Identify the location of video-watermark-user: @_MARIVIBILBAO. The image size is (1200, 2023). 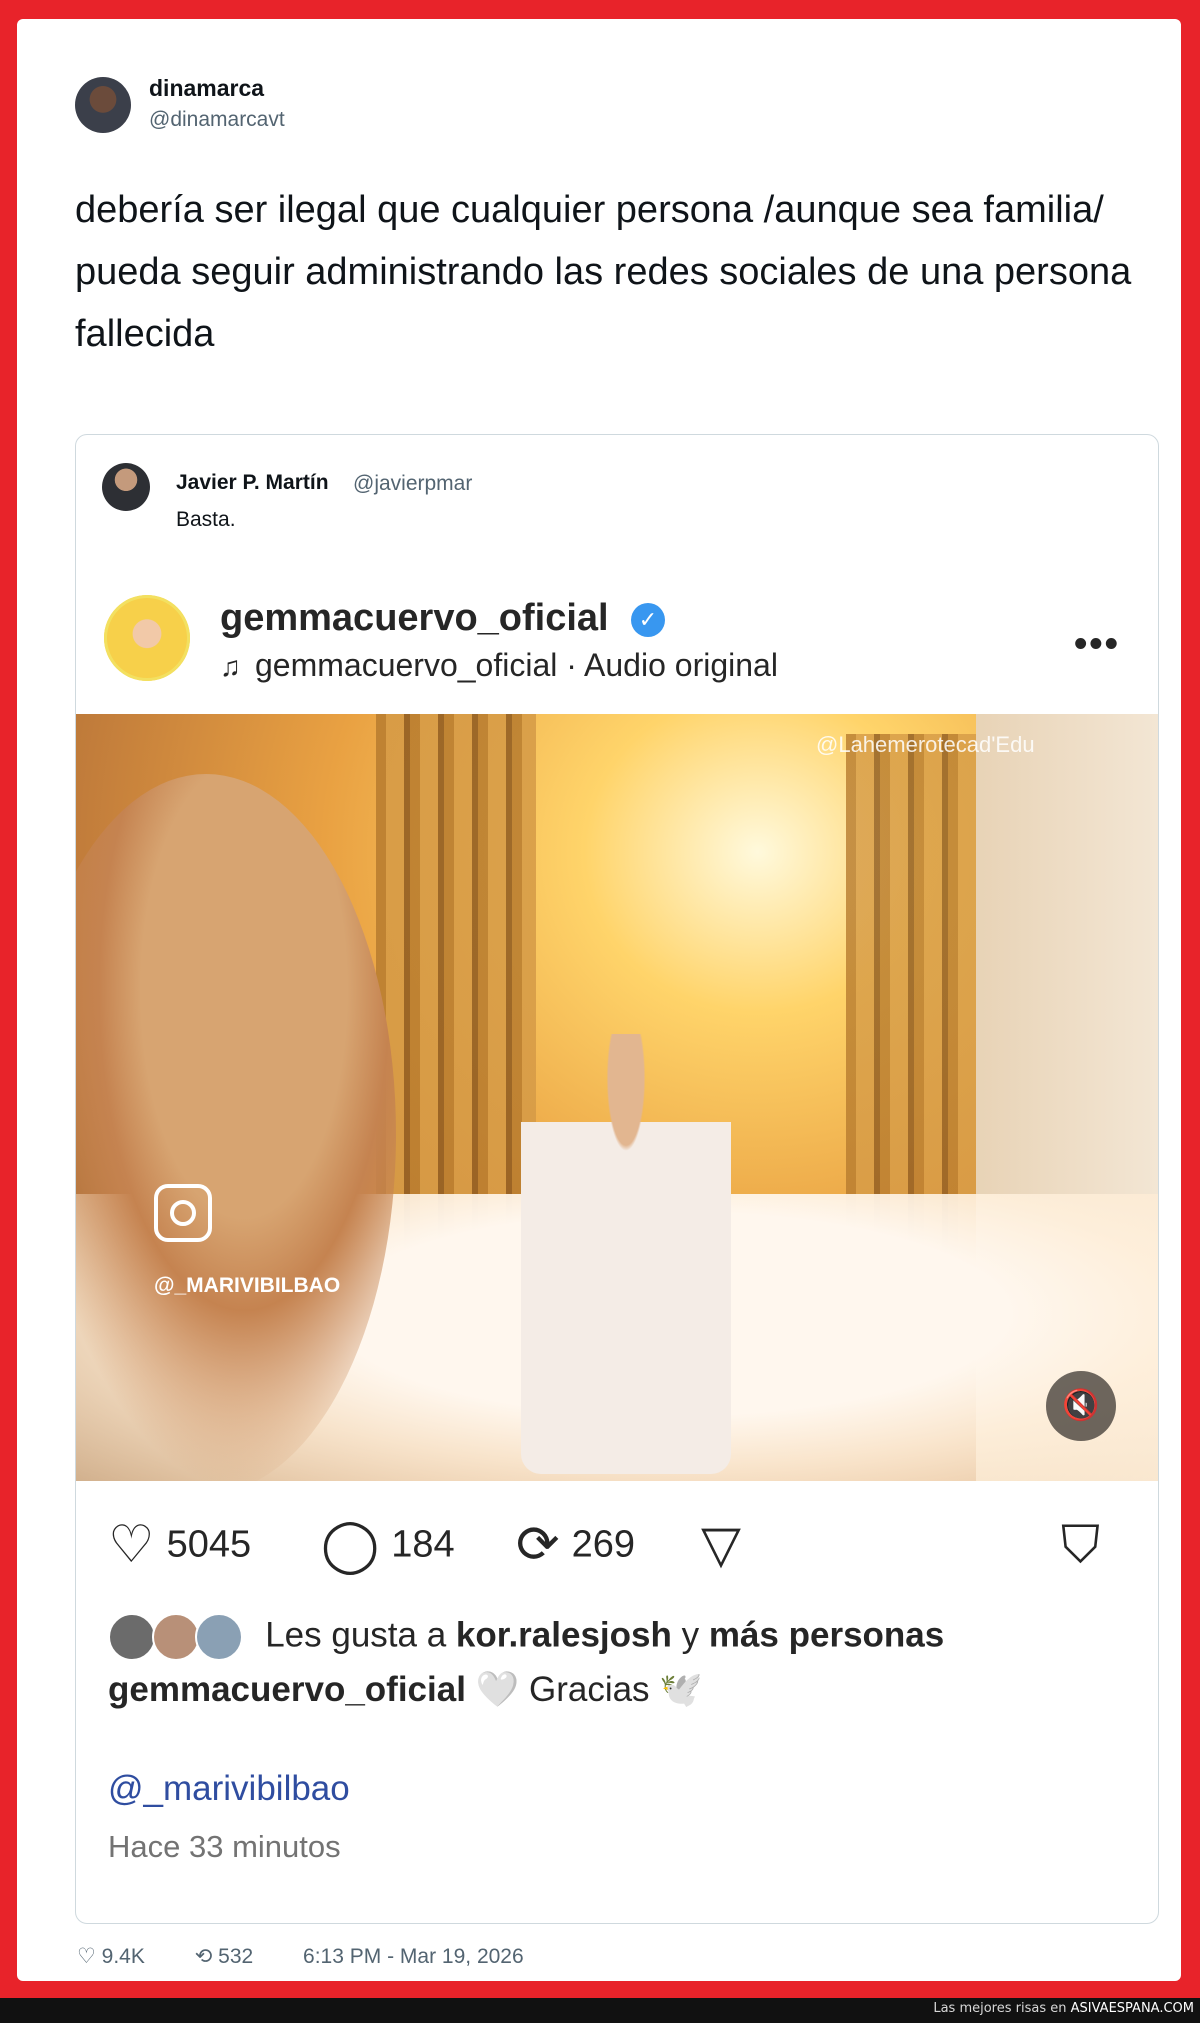
(247, 1285).